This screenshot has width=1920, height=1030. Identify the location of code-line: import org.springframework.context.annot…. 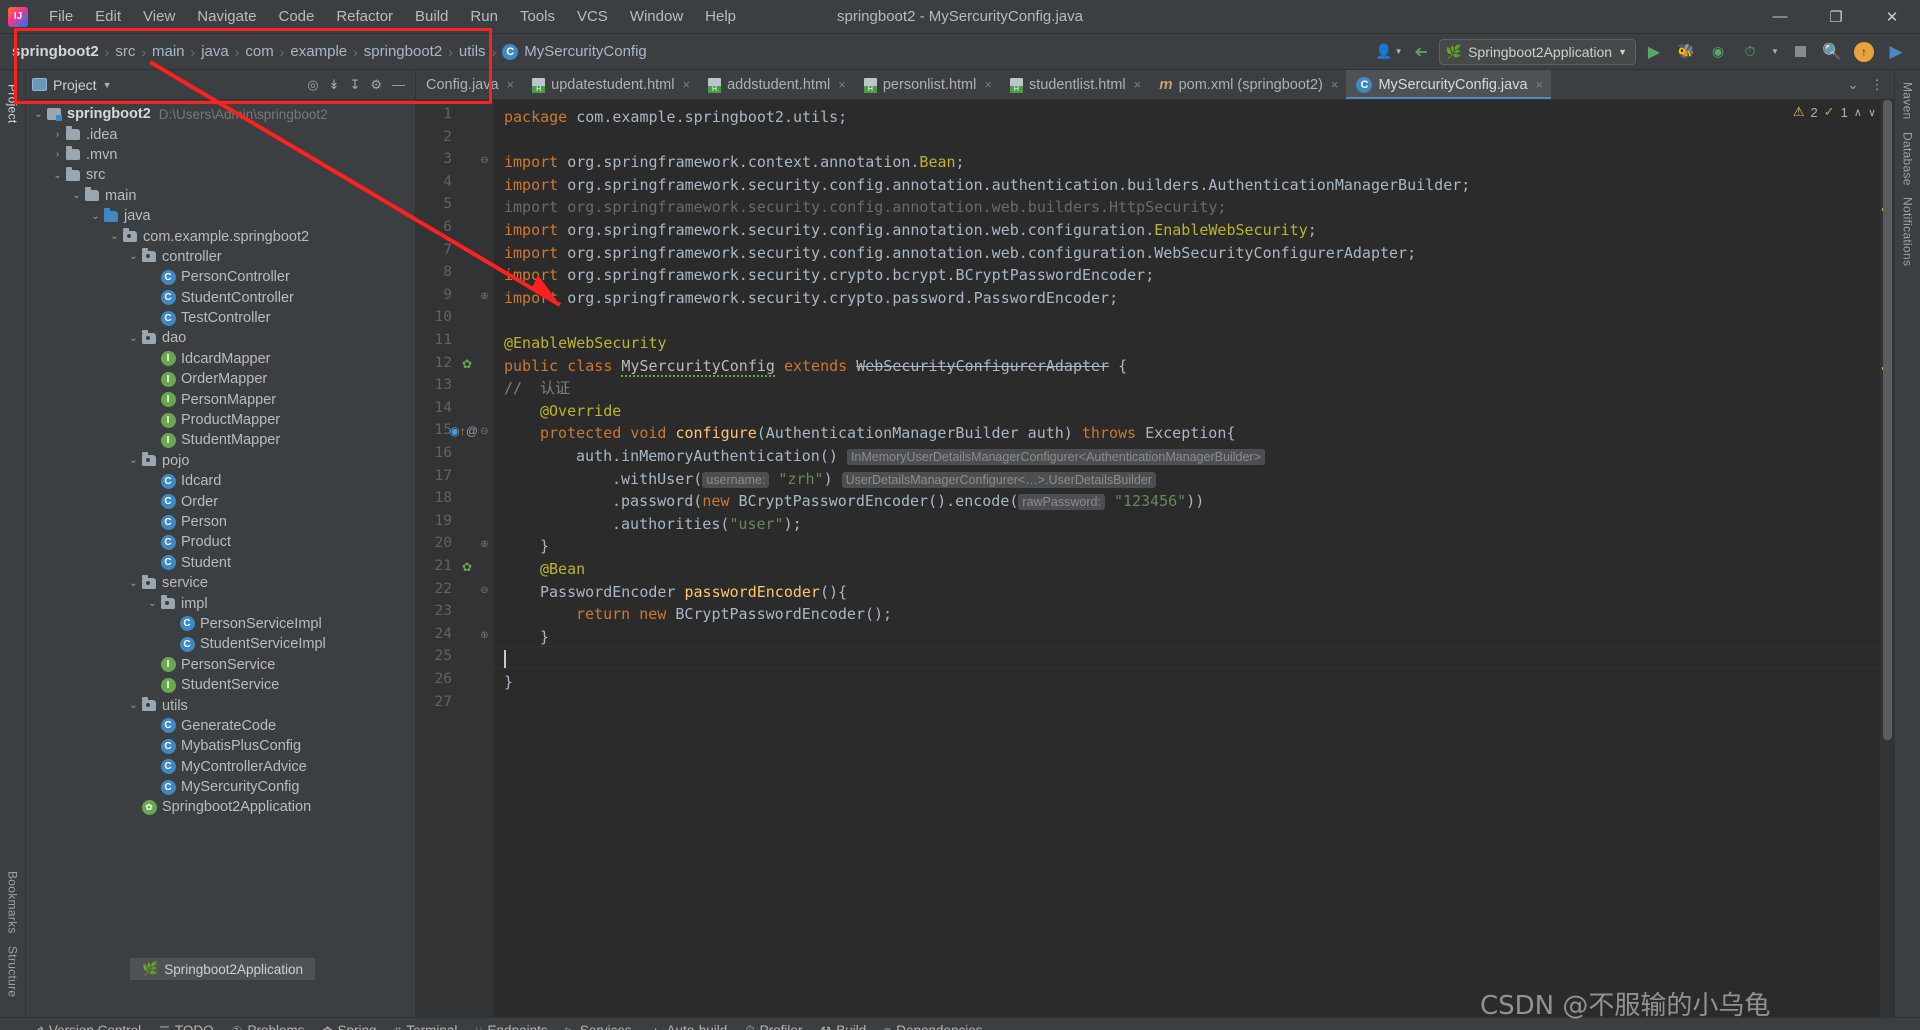
(734, 162).